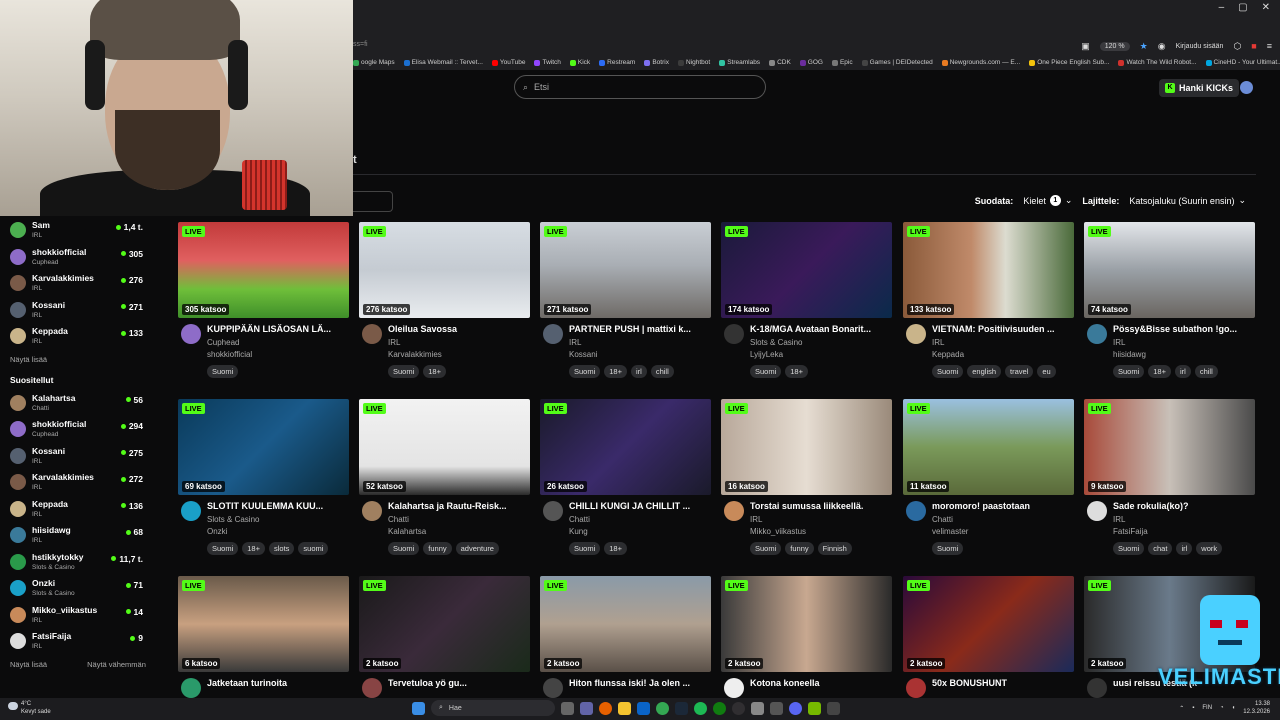 The height and width of the screenshot is (720, 1280). I want to click on bookmark-item: Epic, so click(842, 62).